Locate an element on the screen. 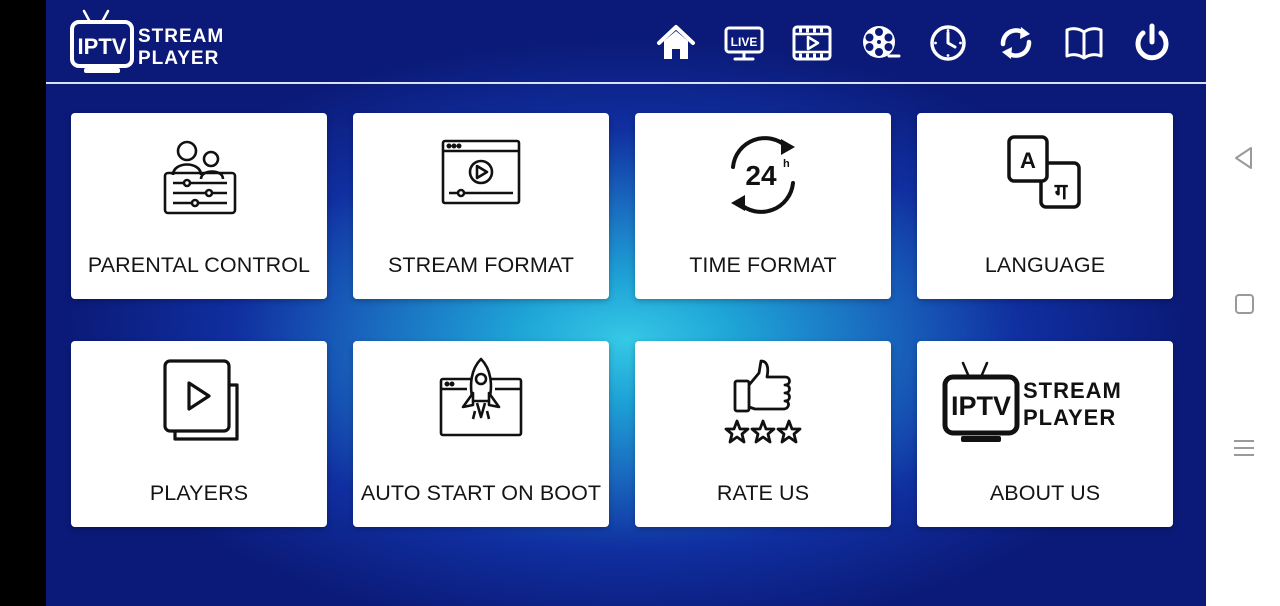  about-logo-line-1: STREAM is located at coordinates (1072, 390).